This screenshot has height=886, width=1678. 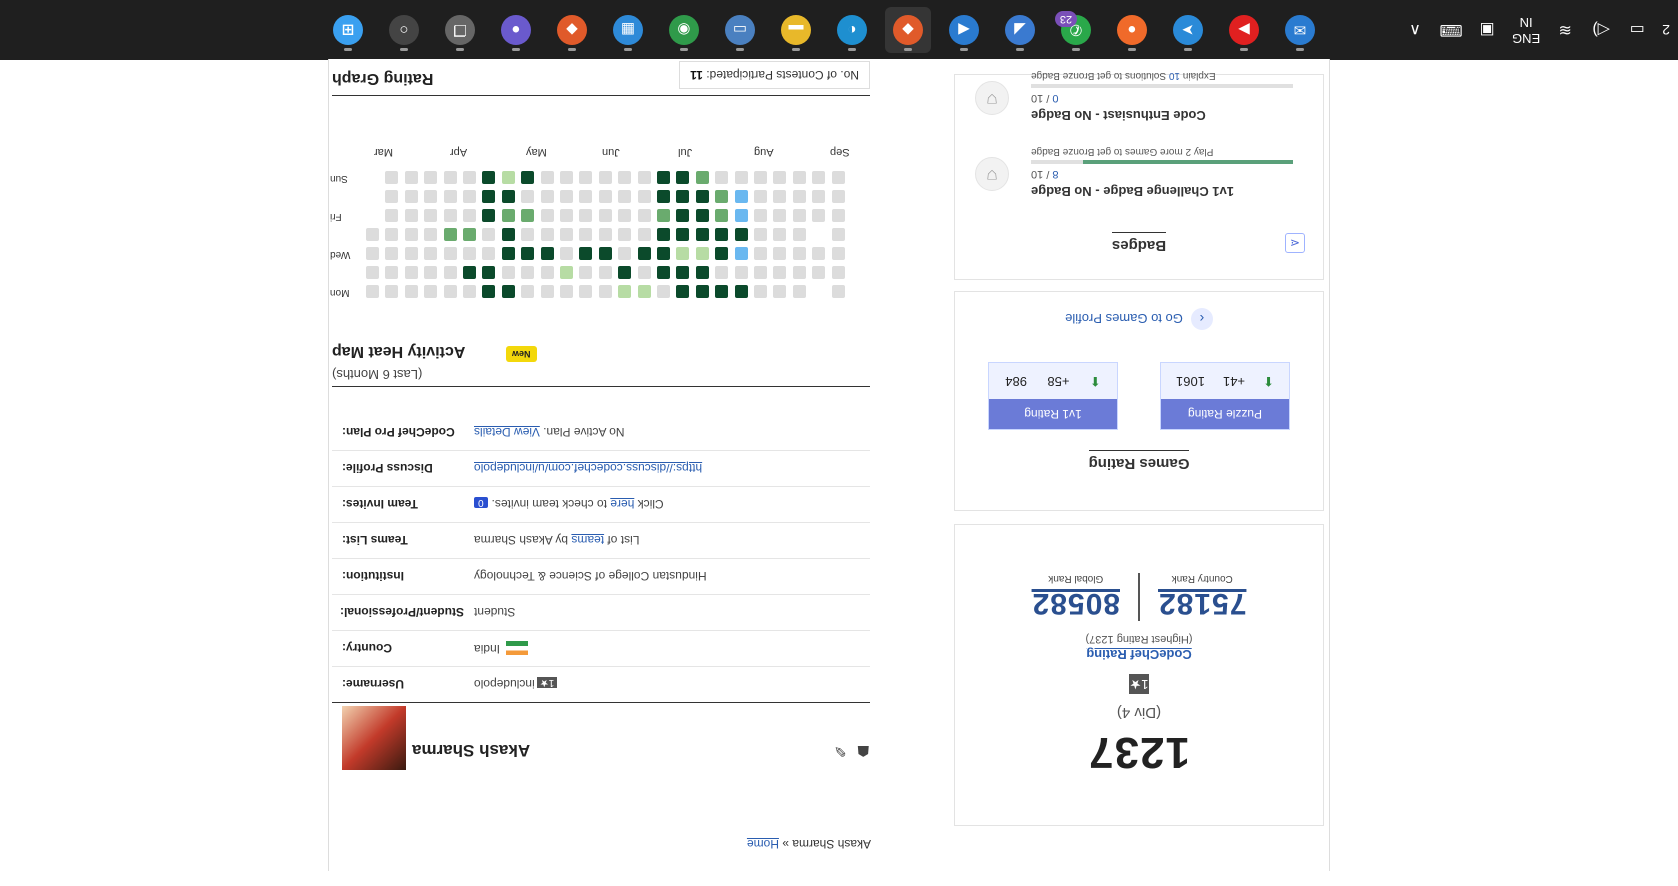 I want to click on chevron-up-icon: ∧, so click(x=1415, y=30).